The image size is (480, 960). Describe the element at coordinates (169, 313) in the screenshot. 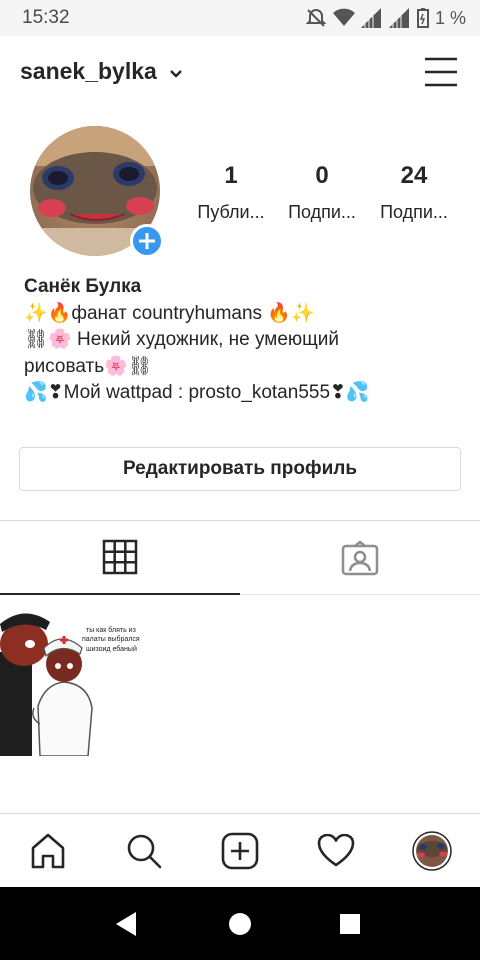

I see `bio-line: ✨🔥фанат countryhumans 🔥✨` at that location.